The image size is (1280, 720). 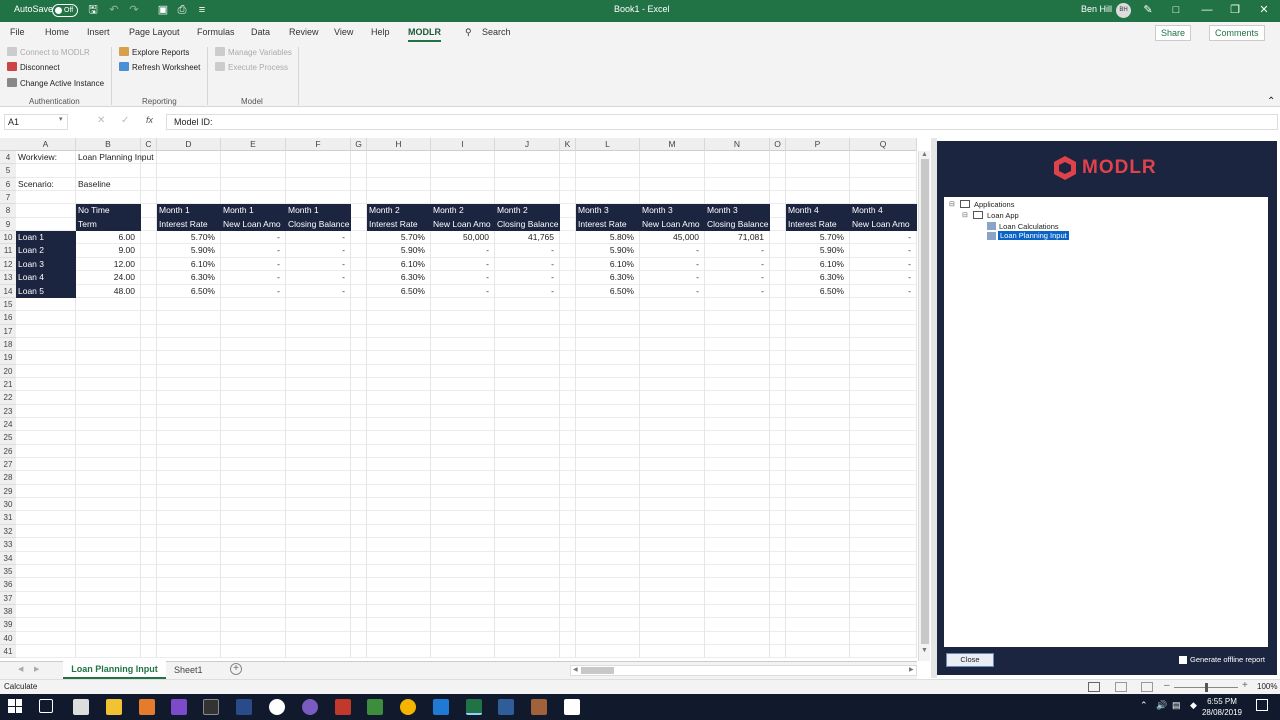 I want to click on vertical-scrollbar: ▲ ▼, so click(x=924, y=406).